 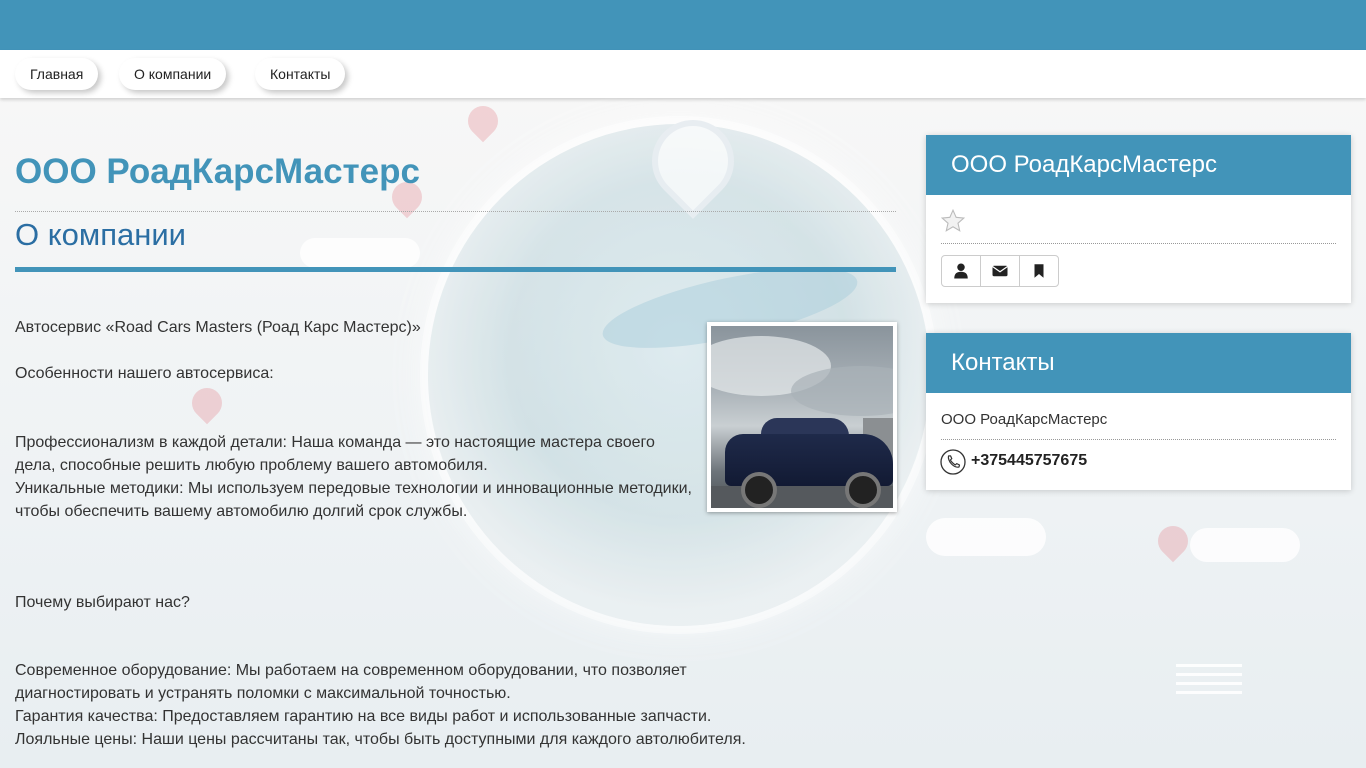 I want to click on profile-button, so click(x=961, y=271).